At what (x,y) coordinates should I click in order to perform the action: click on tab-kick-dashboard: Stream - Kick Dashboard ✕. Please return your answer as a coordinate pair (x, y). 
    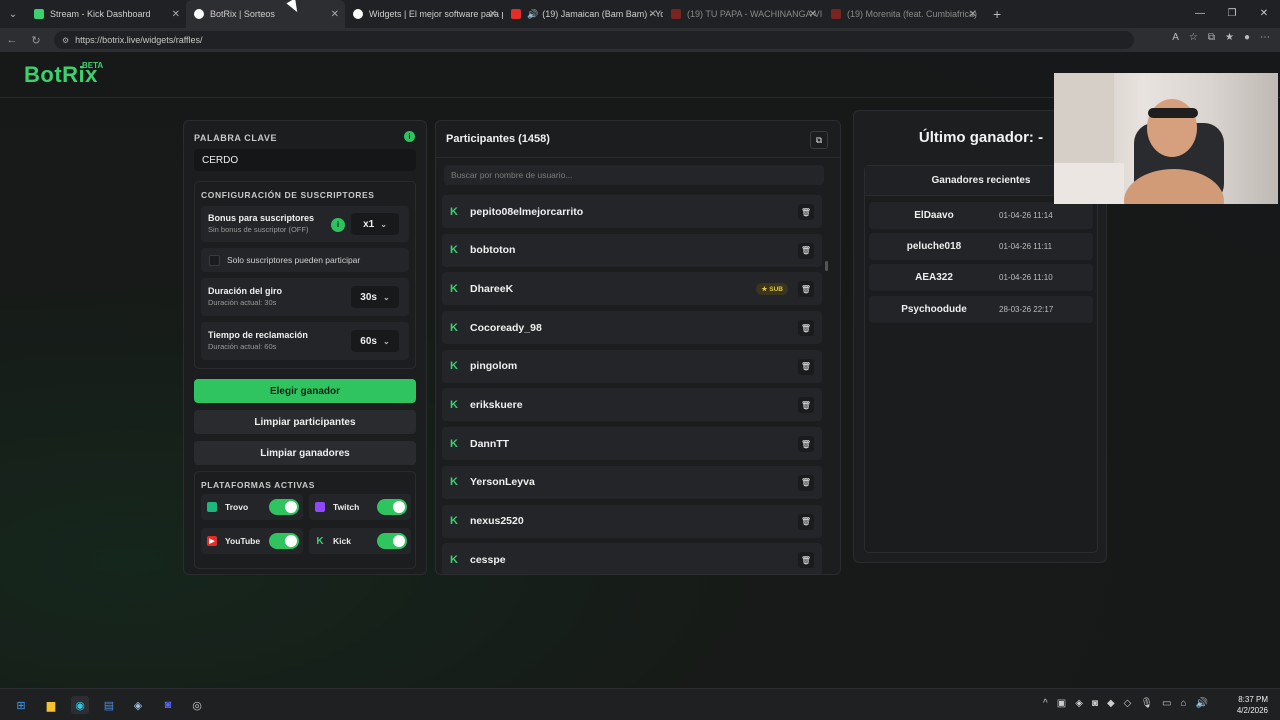
    Looking at the image, I should click on (106, 14).